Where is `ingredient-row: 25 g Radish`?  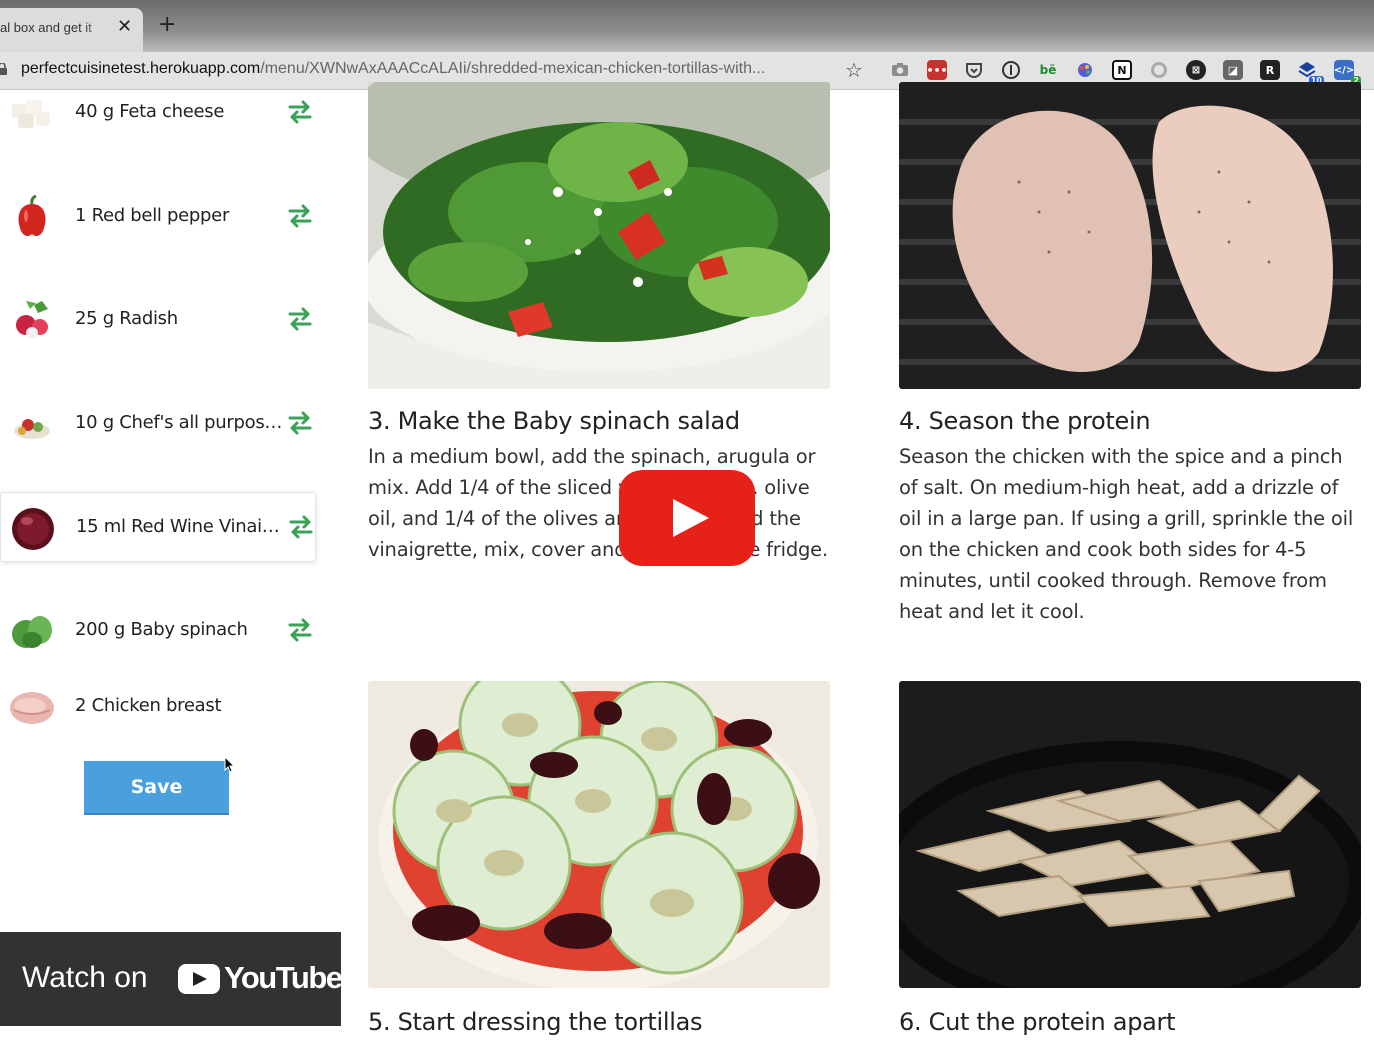
ingredient-row: 25 g Radish is located at coordinates (158, 320).